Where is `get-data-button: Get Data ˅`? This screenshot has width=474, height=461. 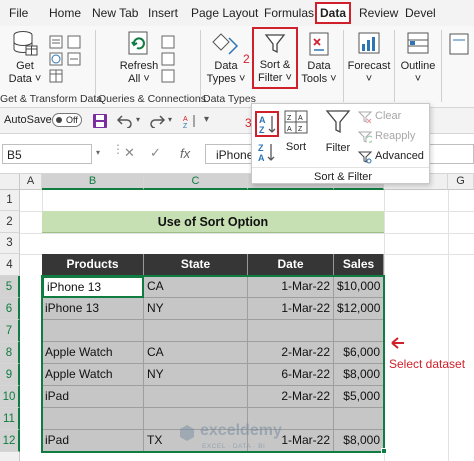 get-data-button: Get Data ˅ is located at coordinates (25, 58).